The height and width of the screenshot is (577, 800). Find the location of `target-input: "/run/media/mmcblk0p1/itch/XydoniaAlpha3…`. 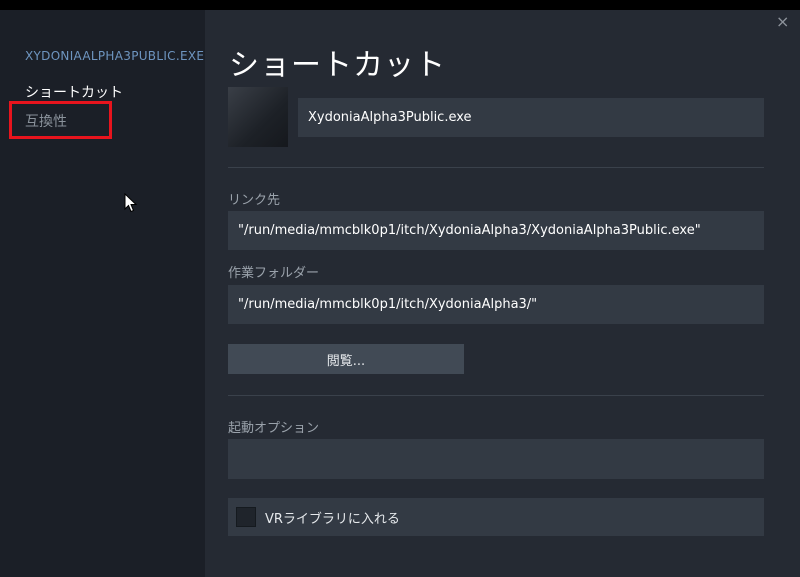

target-input: "/run/media/mmcblk0p1/itch/XydoniaAlpha3… is located at coordinates (496, 230).